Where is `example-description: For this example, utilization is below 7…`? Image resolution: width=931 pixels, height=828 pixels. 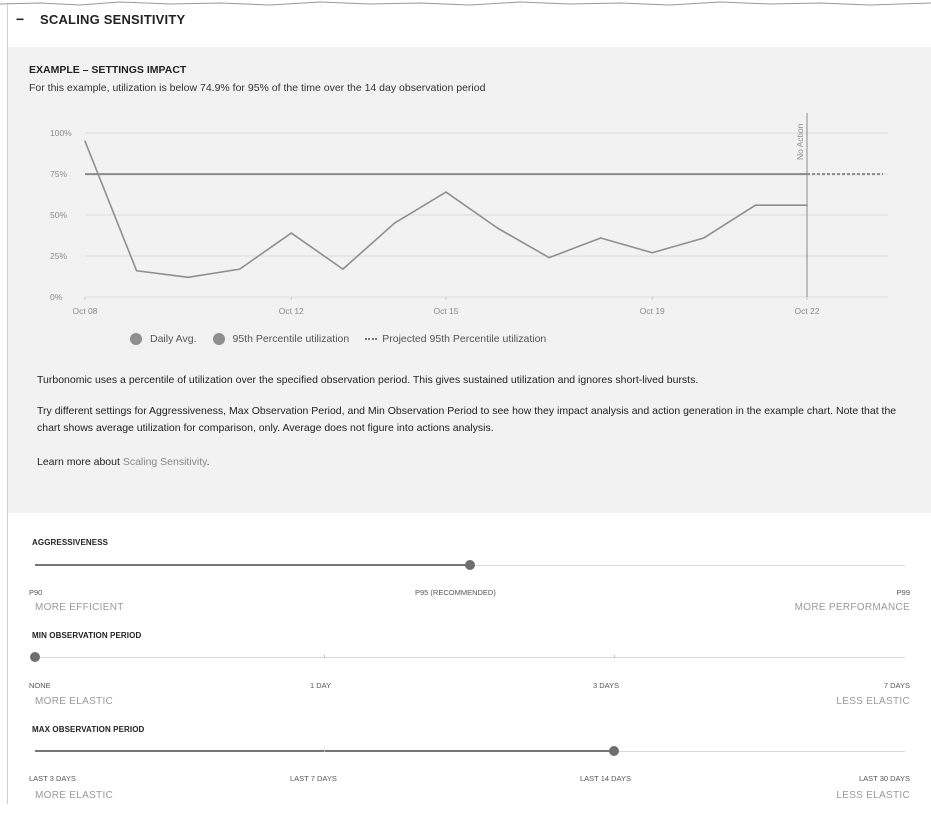 example-description: For this example, utilization is below 7… is located at coordinates (257, 88).